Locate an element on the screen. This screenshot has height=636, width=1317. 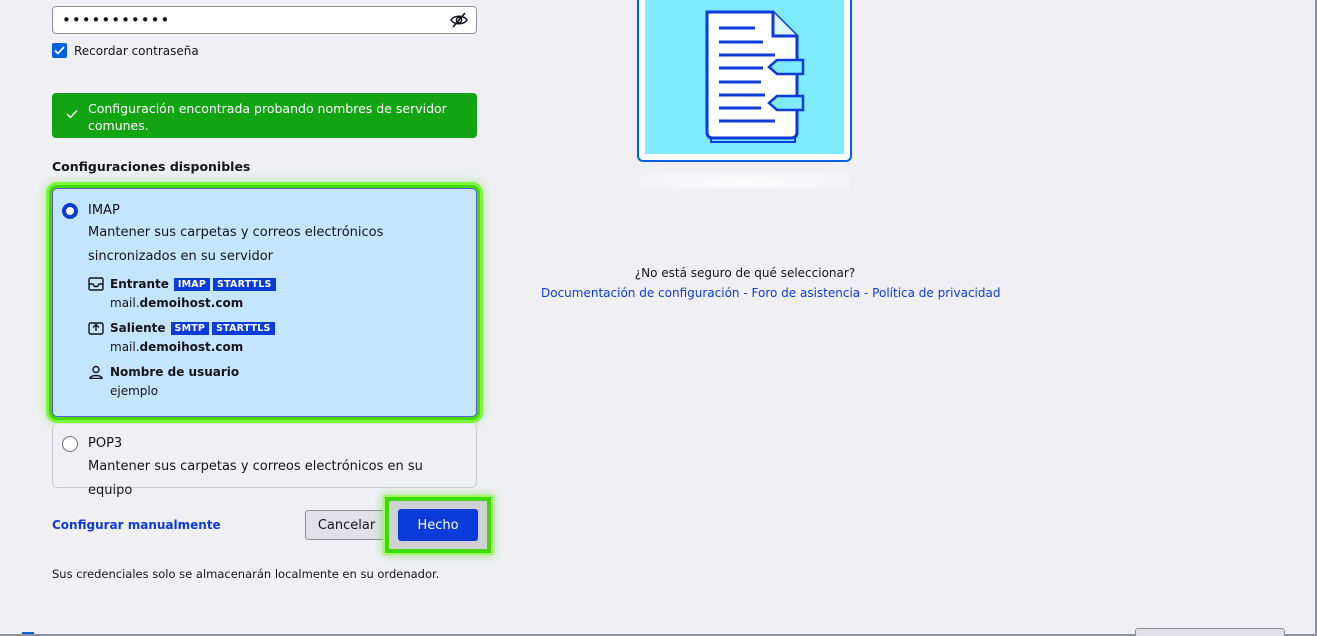
support-forum-link: Foro de asistencia is located at coordinates (806, 293).